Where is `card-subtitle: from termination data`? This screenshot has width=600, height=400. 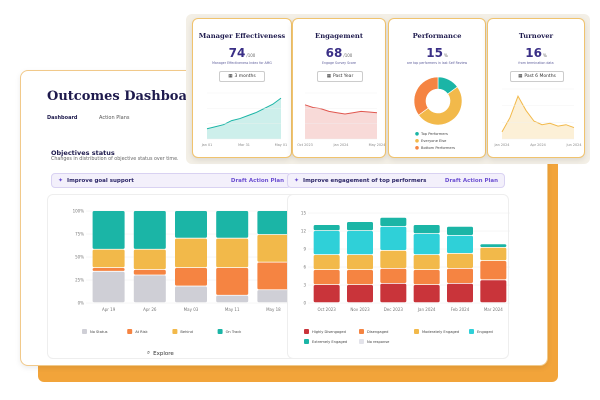 card-subtitle: from termination data is located at coordinates (536, 63).